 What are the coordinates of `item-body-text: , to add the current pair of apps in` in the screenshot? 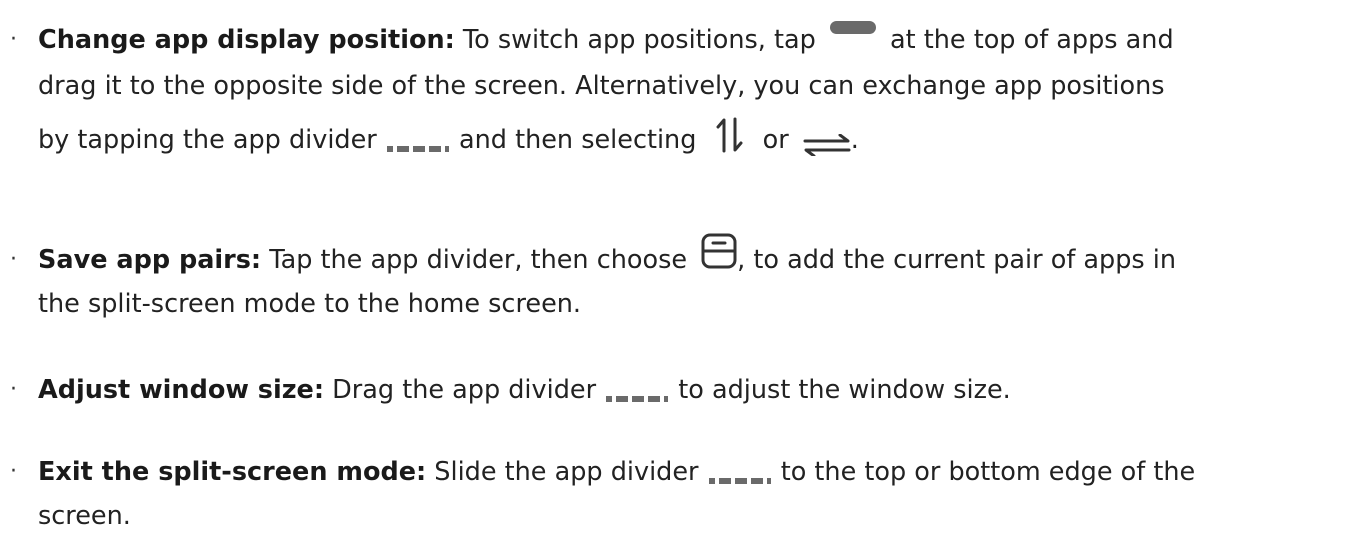 It's located at (957, 260).